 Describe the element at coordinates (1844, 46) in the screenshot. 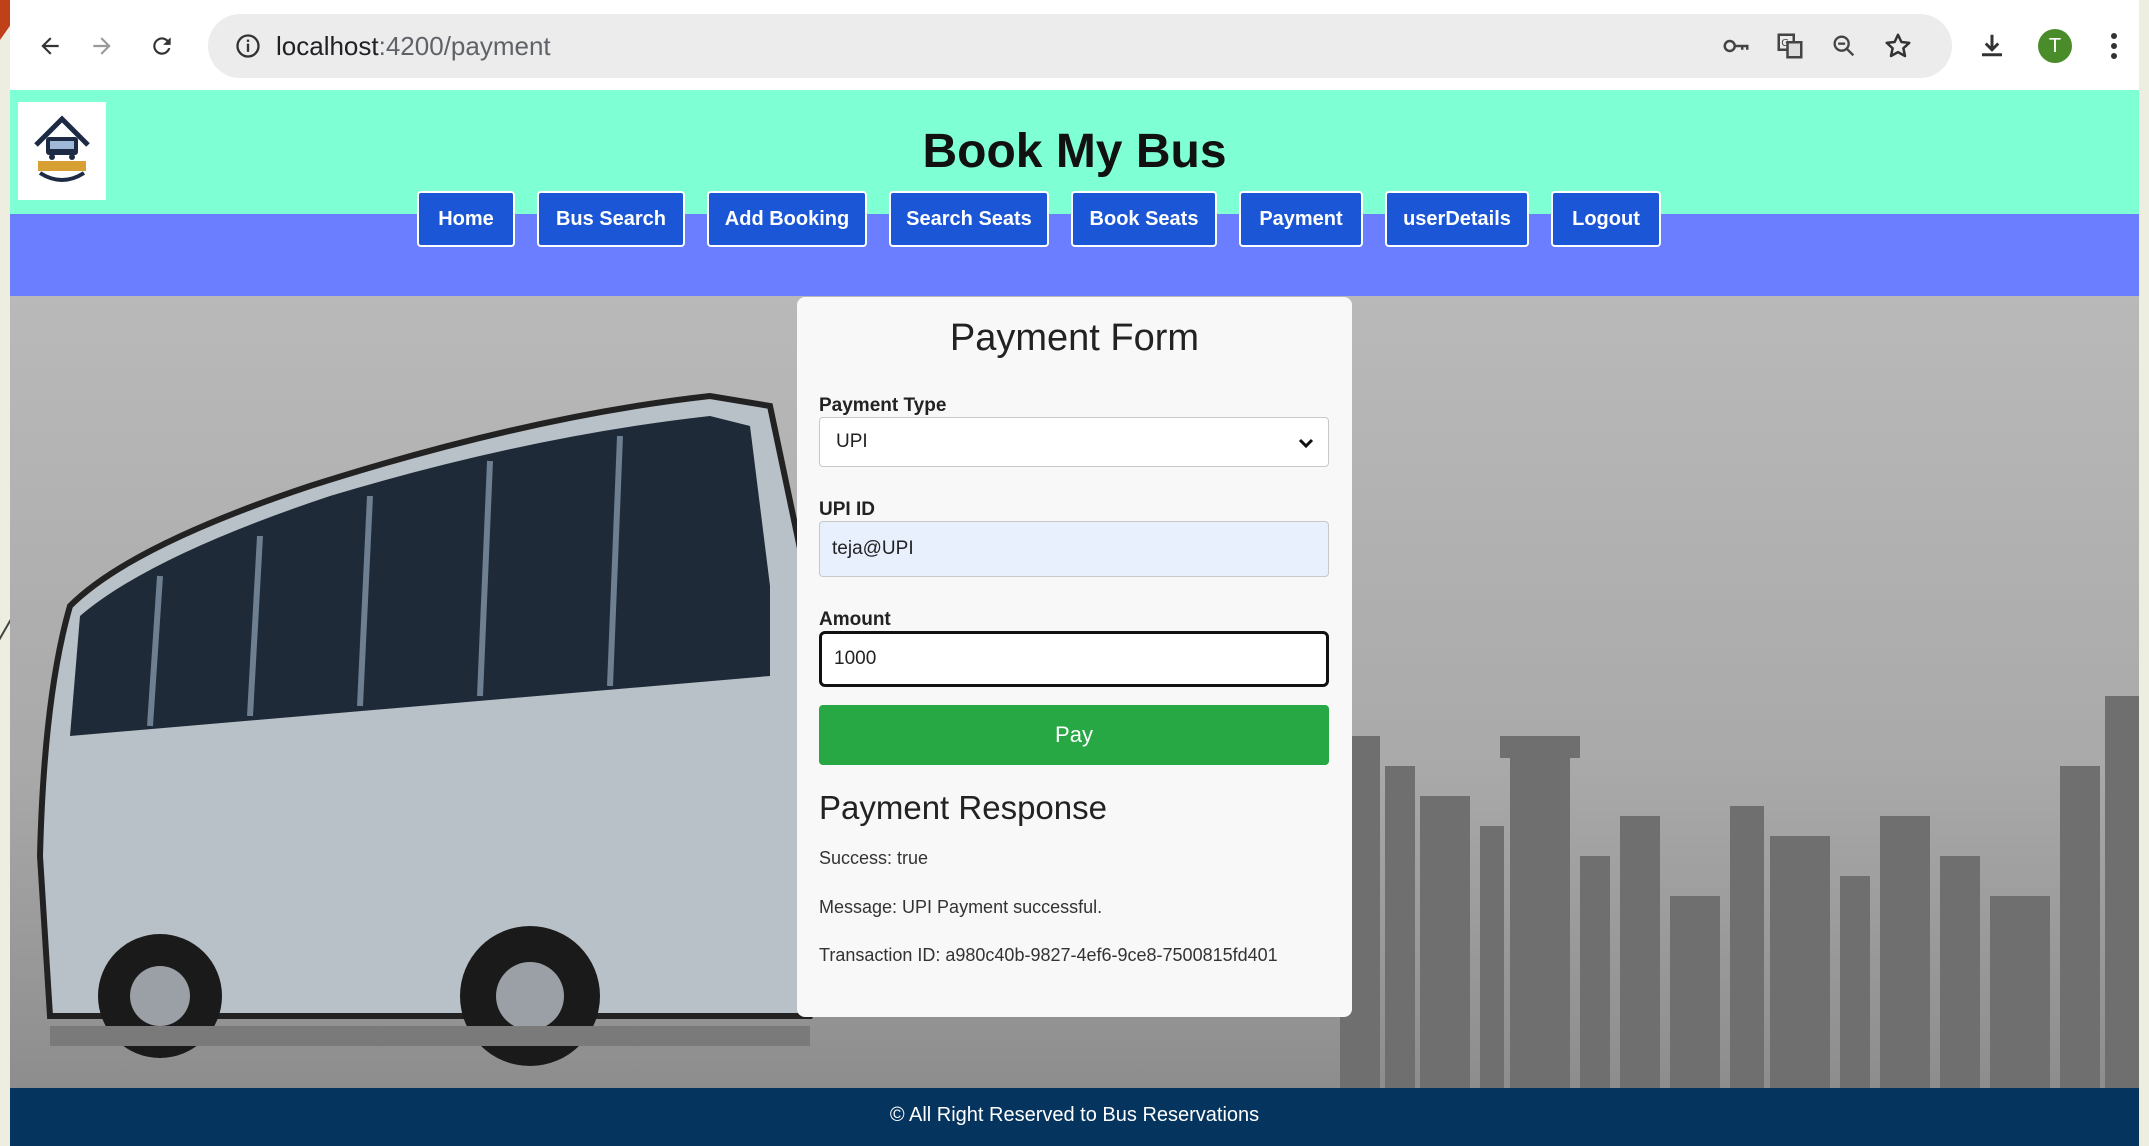

I see `zoom-icon` at that location.